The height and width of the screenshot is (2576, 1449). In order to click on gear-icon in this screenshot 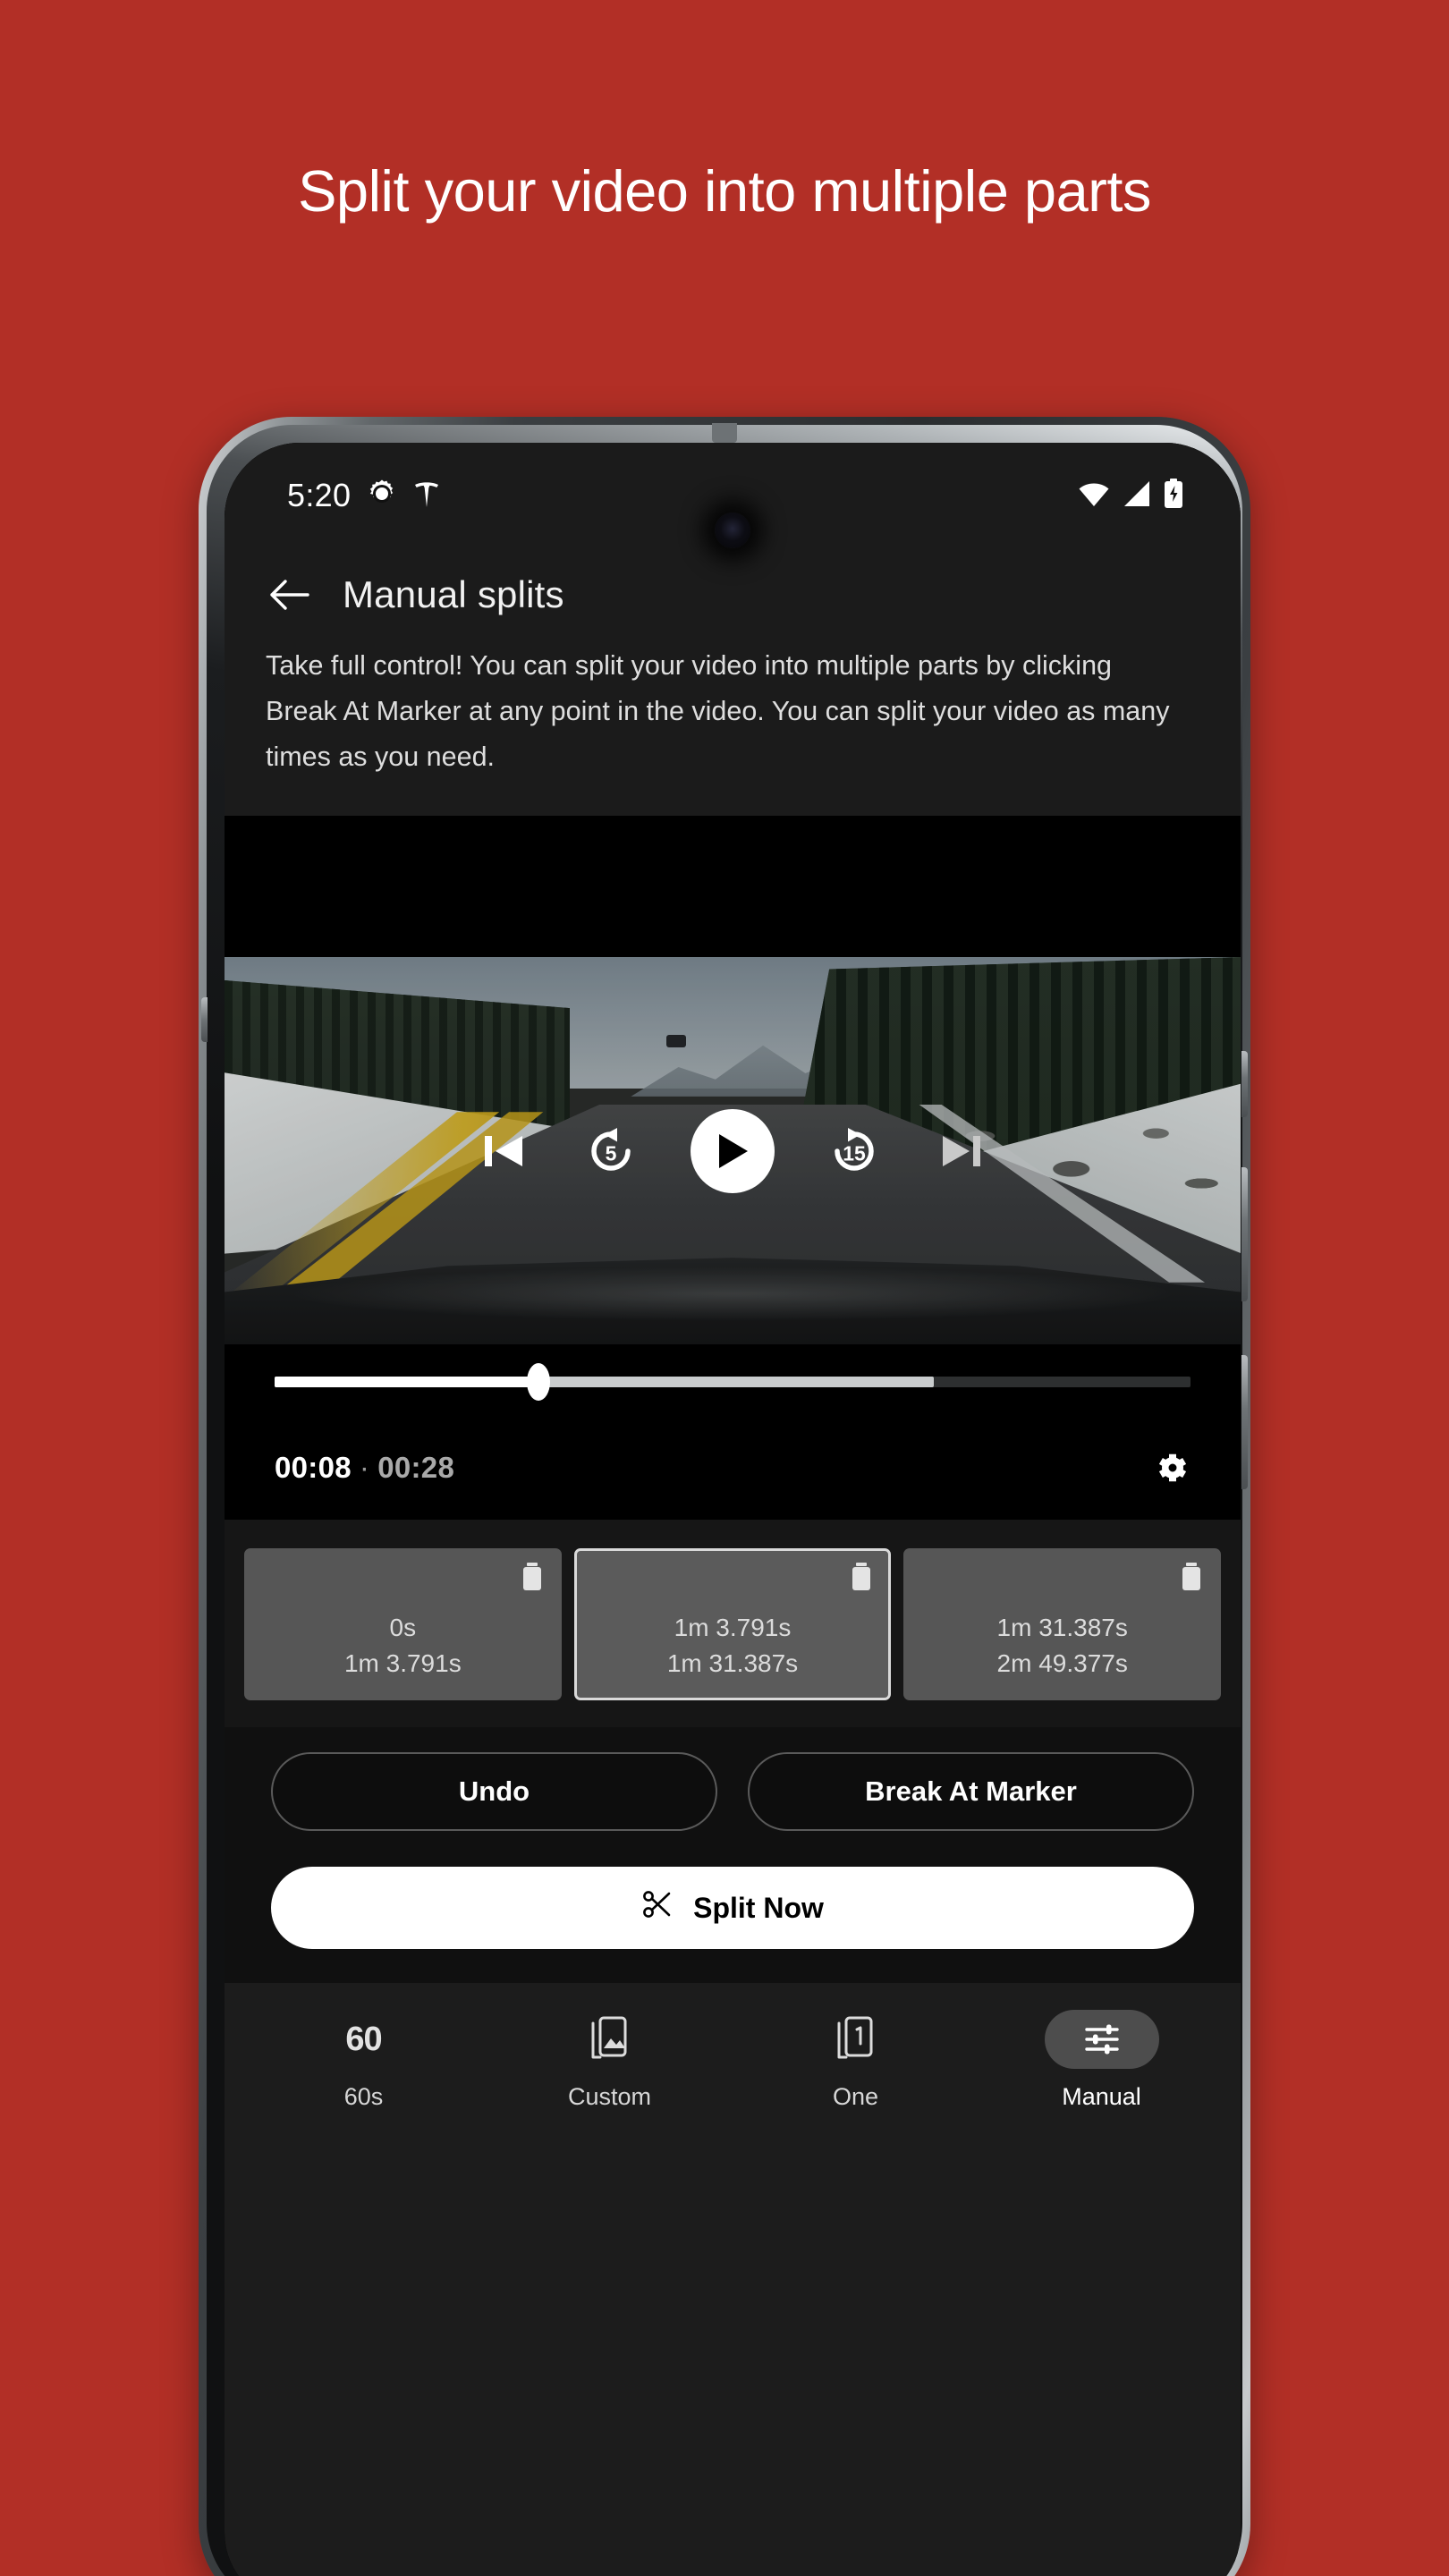, I will do `click(1172, 1467)`.